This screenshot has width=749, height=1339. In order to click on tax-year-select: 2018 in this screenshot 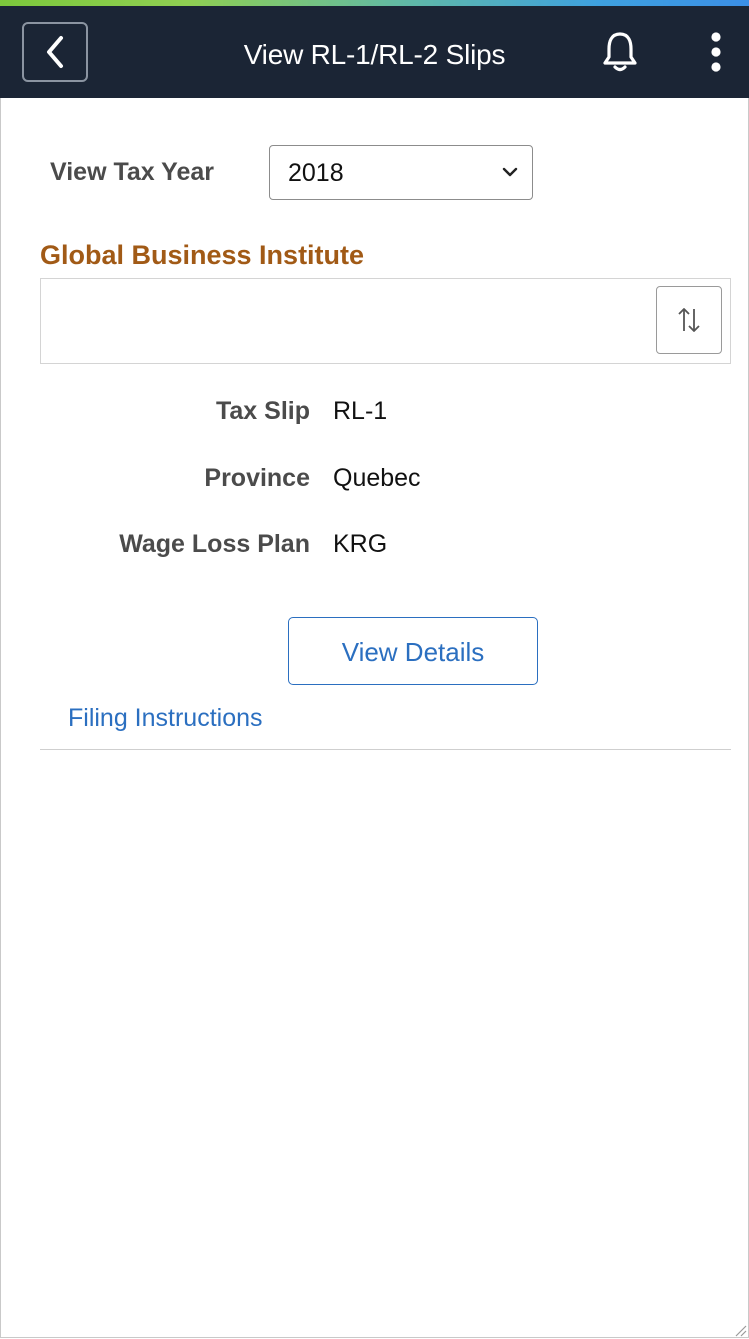, I will do `click(401, 172)`.